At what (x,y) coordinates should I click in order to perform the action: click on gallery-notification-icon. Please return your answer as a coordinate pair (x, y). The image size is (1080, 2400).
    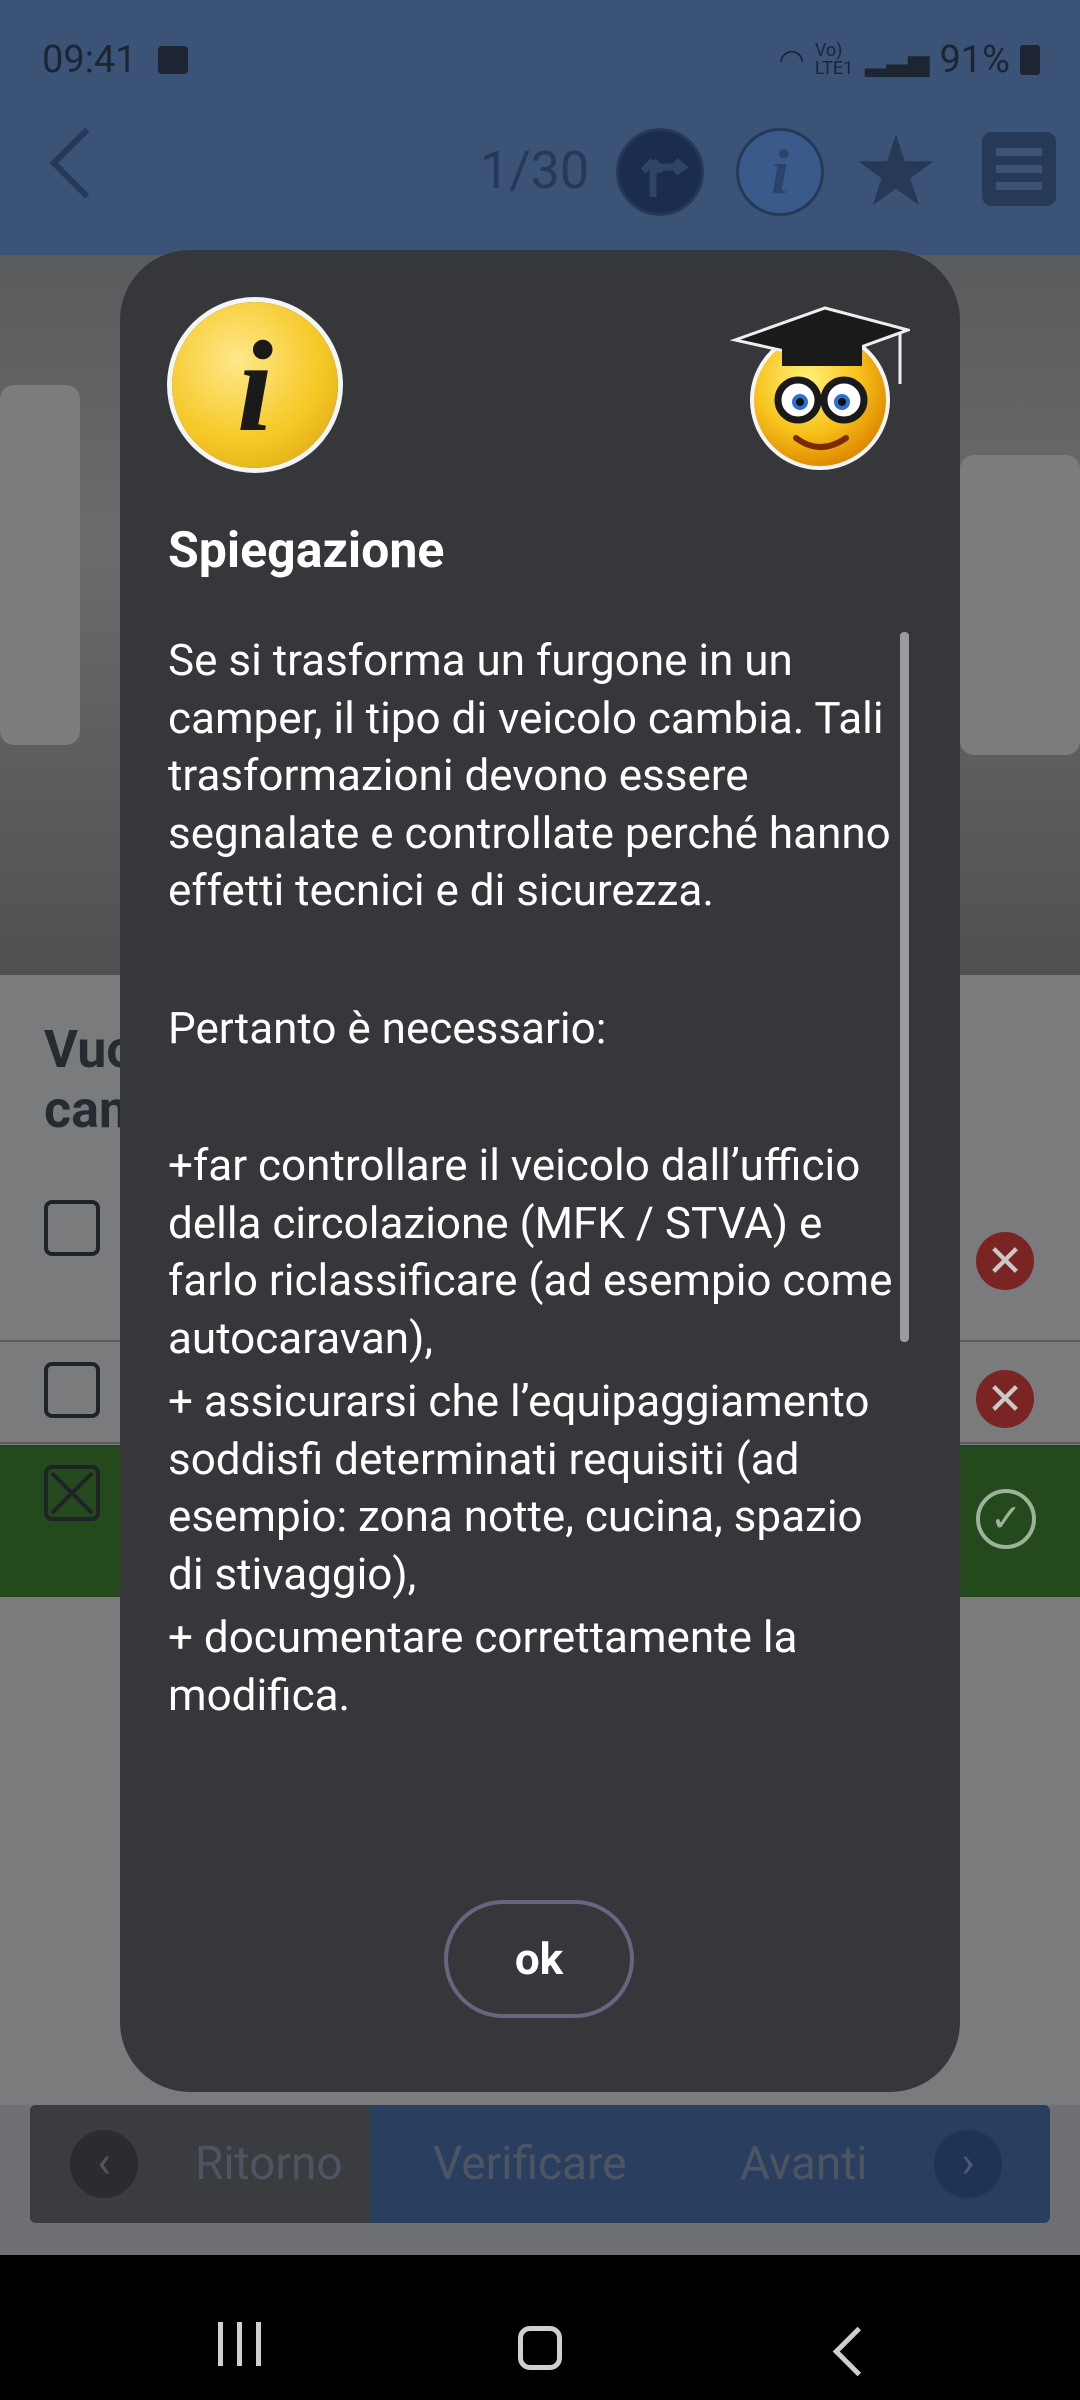
    Looking at the image, I should click on (173, 60).